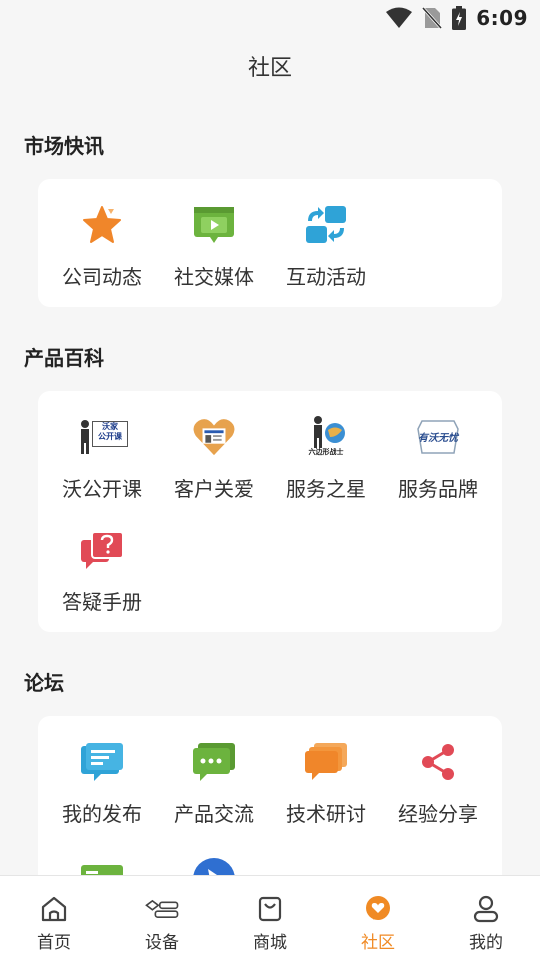  What do you see at coordinates (326, 224) in the screenshot?
I see `swap-icon` at bounding box center [326, 224].